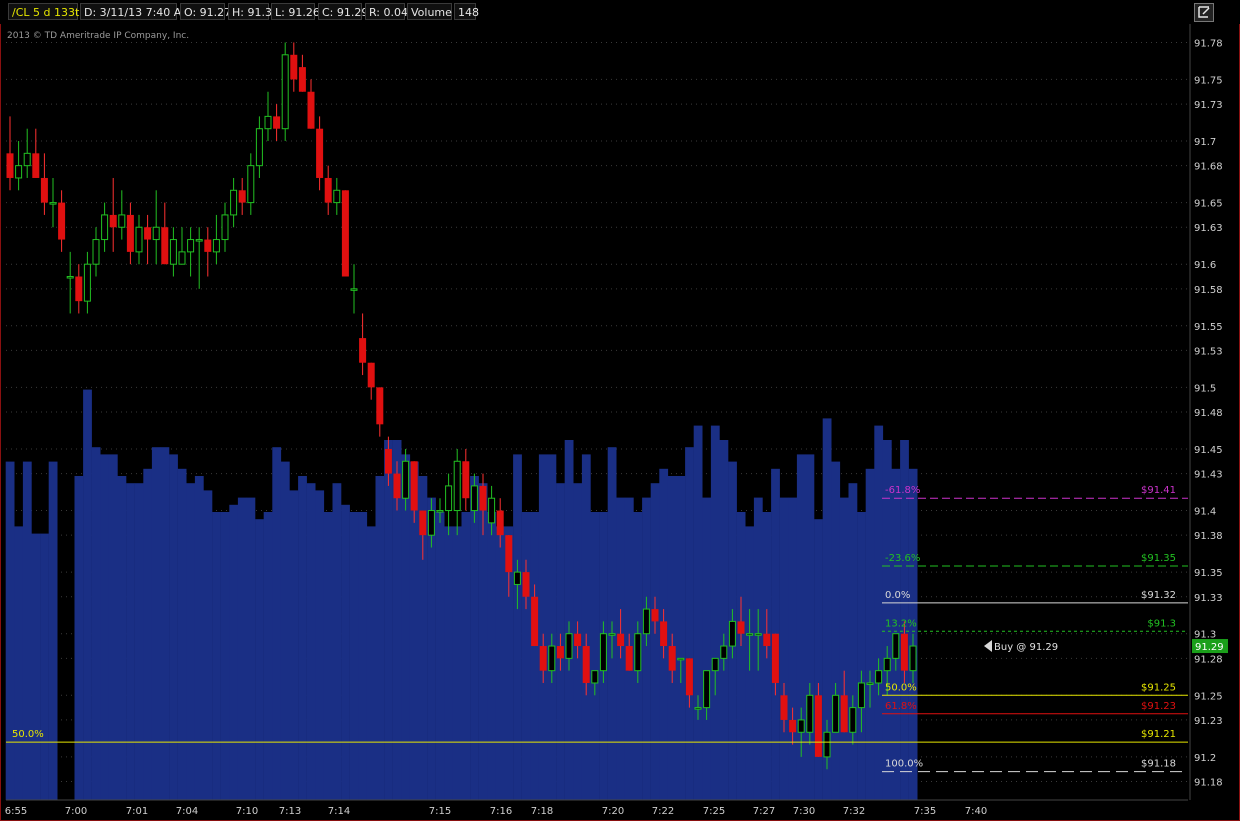 This screenshot has height=821, width=1240. Describe the element at coordinates (663, 811) in the screenshot. I see `time-tick-label: 7:22` at that location.